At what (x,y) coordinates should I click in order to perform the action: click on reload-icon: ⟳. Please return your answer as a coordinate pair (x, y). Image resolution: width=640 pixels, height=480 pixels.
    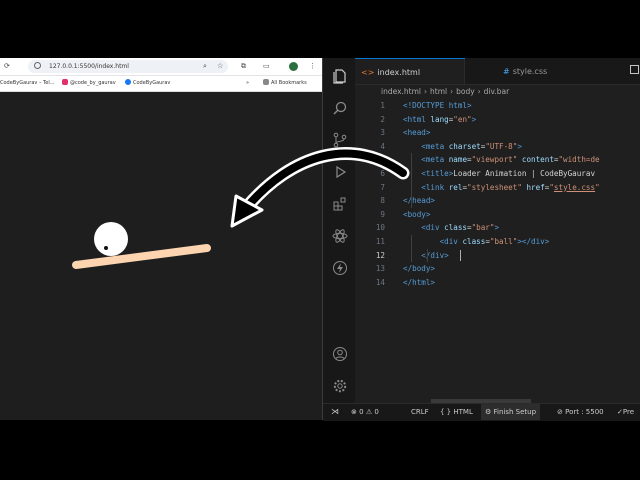
    Looking at the image, I should click on (7, 66).